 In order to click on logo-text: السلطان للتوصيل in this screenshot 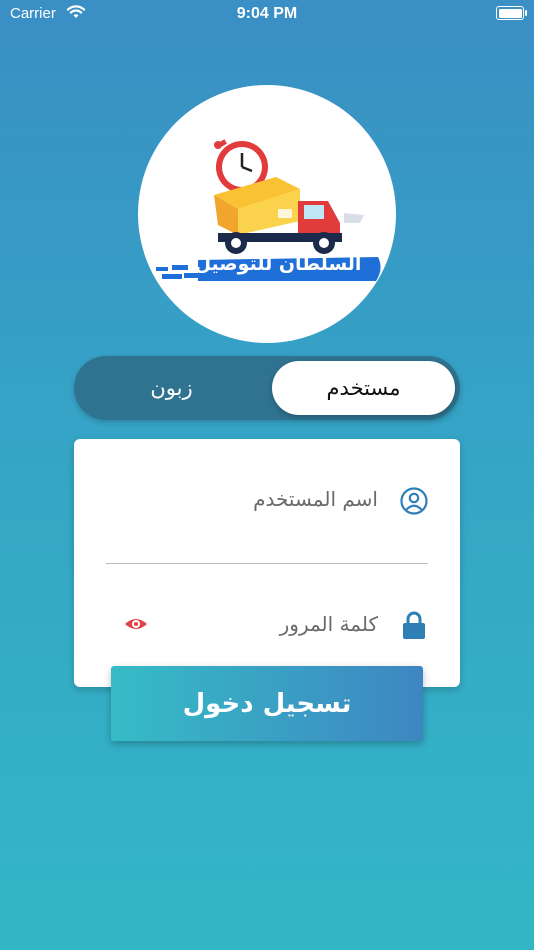, I will do `click(278, 264)`.